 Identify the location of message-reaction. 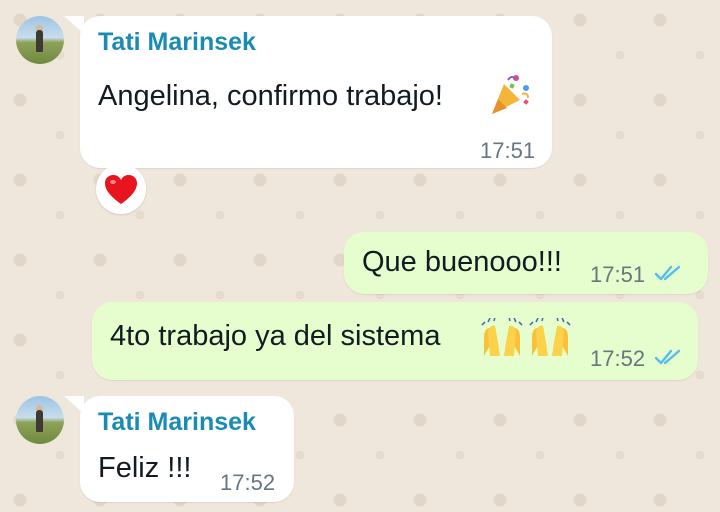
(121, 189).